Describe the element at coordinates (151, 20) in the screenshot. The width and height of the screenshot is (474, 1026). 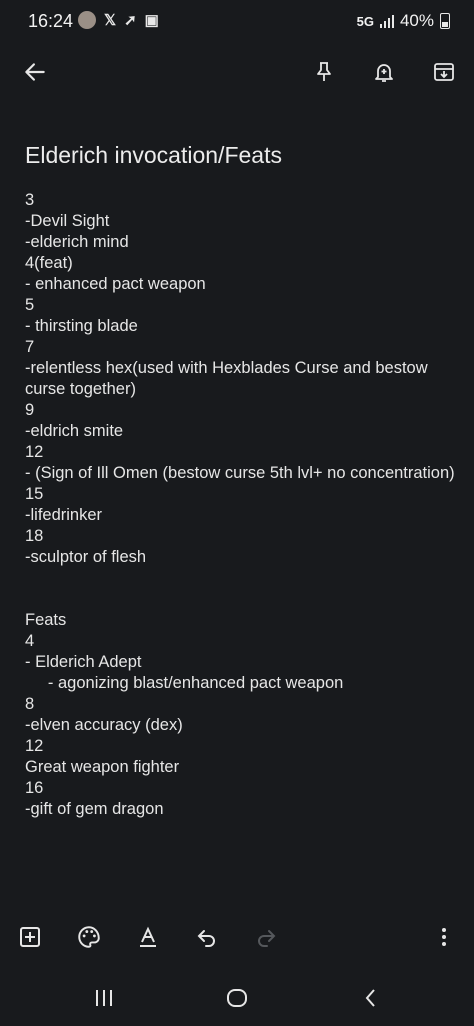
I see `image-notification-icon: ▣` at that location.